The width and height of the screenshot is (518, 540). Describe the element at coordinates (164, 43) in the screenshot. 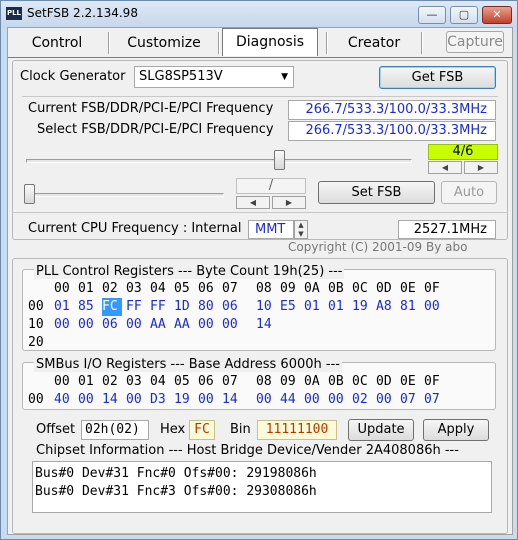

I see `tab-customize: Customize` at that location.